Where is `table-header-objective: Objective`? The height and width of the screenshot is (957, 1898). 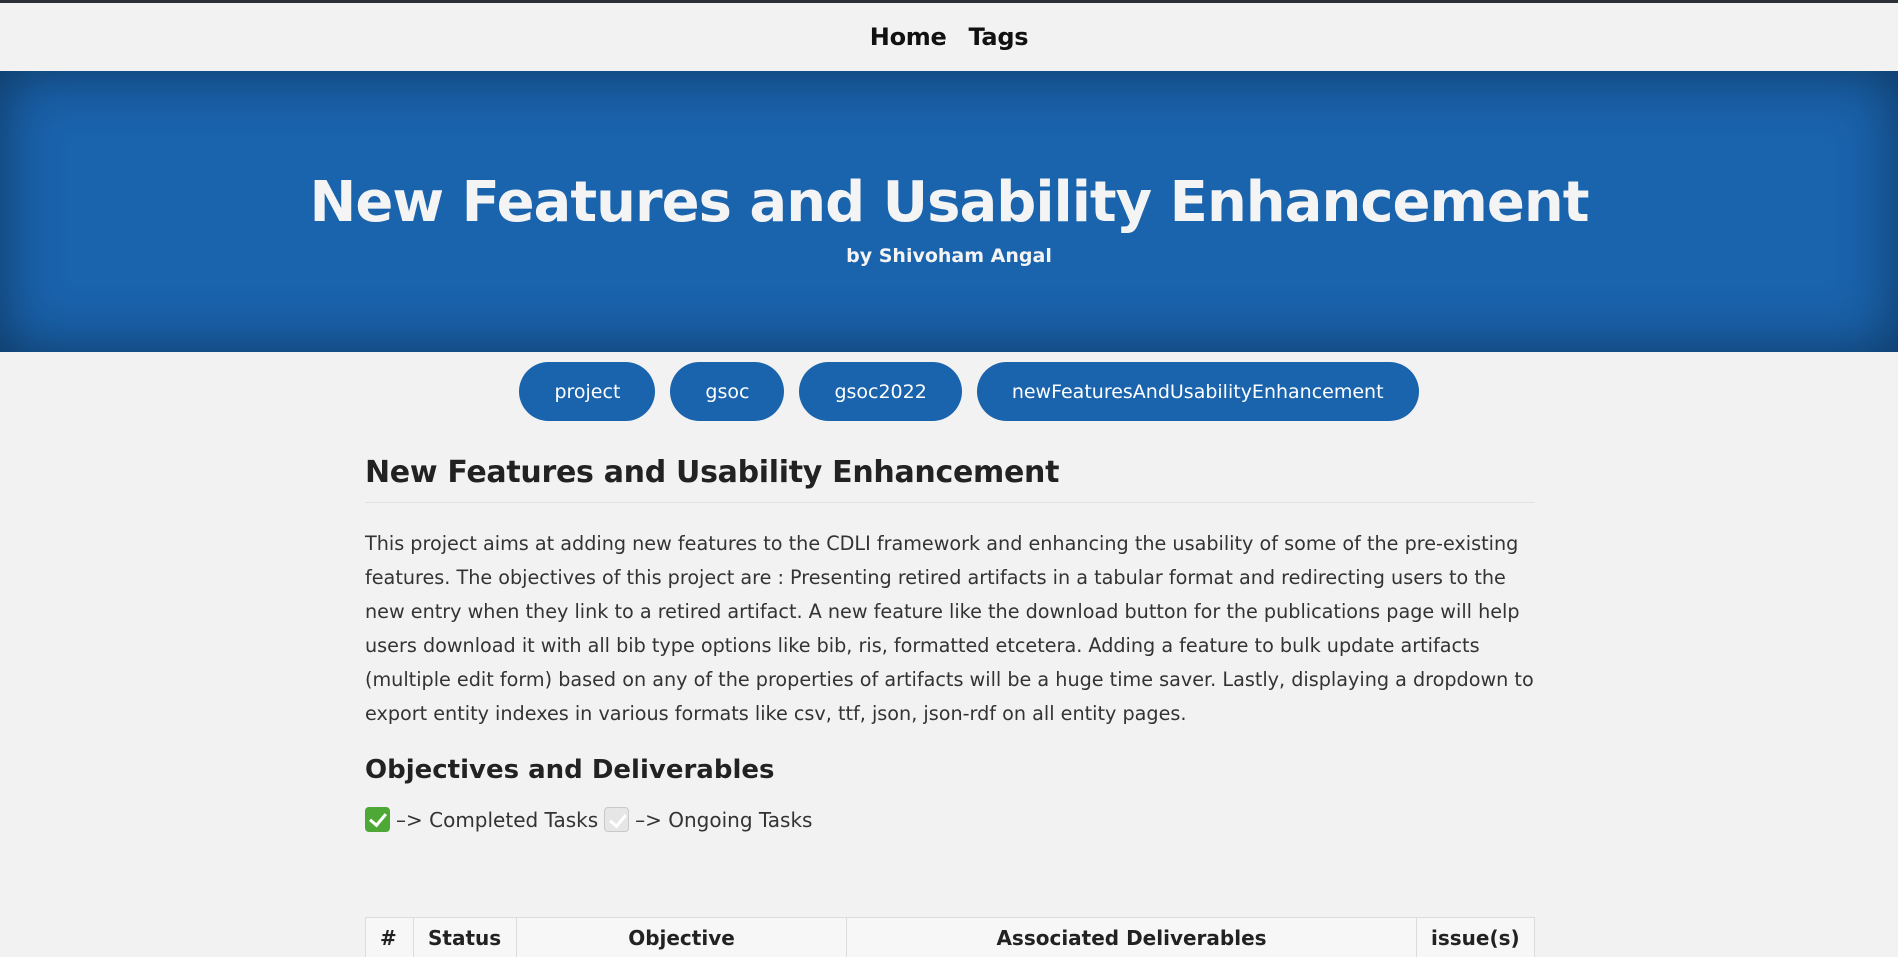 table-header-objective: Objective is located at coordinates (682, 937).